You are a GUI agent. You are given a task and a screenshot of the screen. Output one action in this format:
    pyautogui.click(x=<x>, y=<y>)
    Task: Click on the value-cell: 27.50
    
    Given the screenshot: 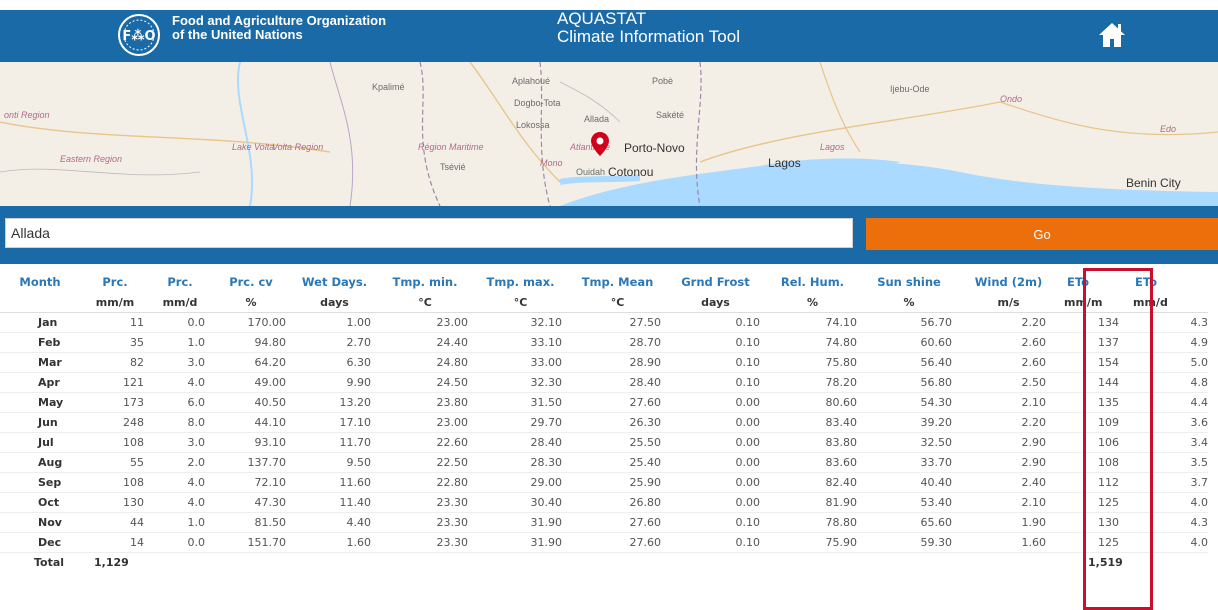 What is the action you would take?
    pyautogui.click(x=617, y=322)
    